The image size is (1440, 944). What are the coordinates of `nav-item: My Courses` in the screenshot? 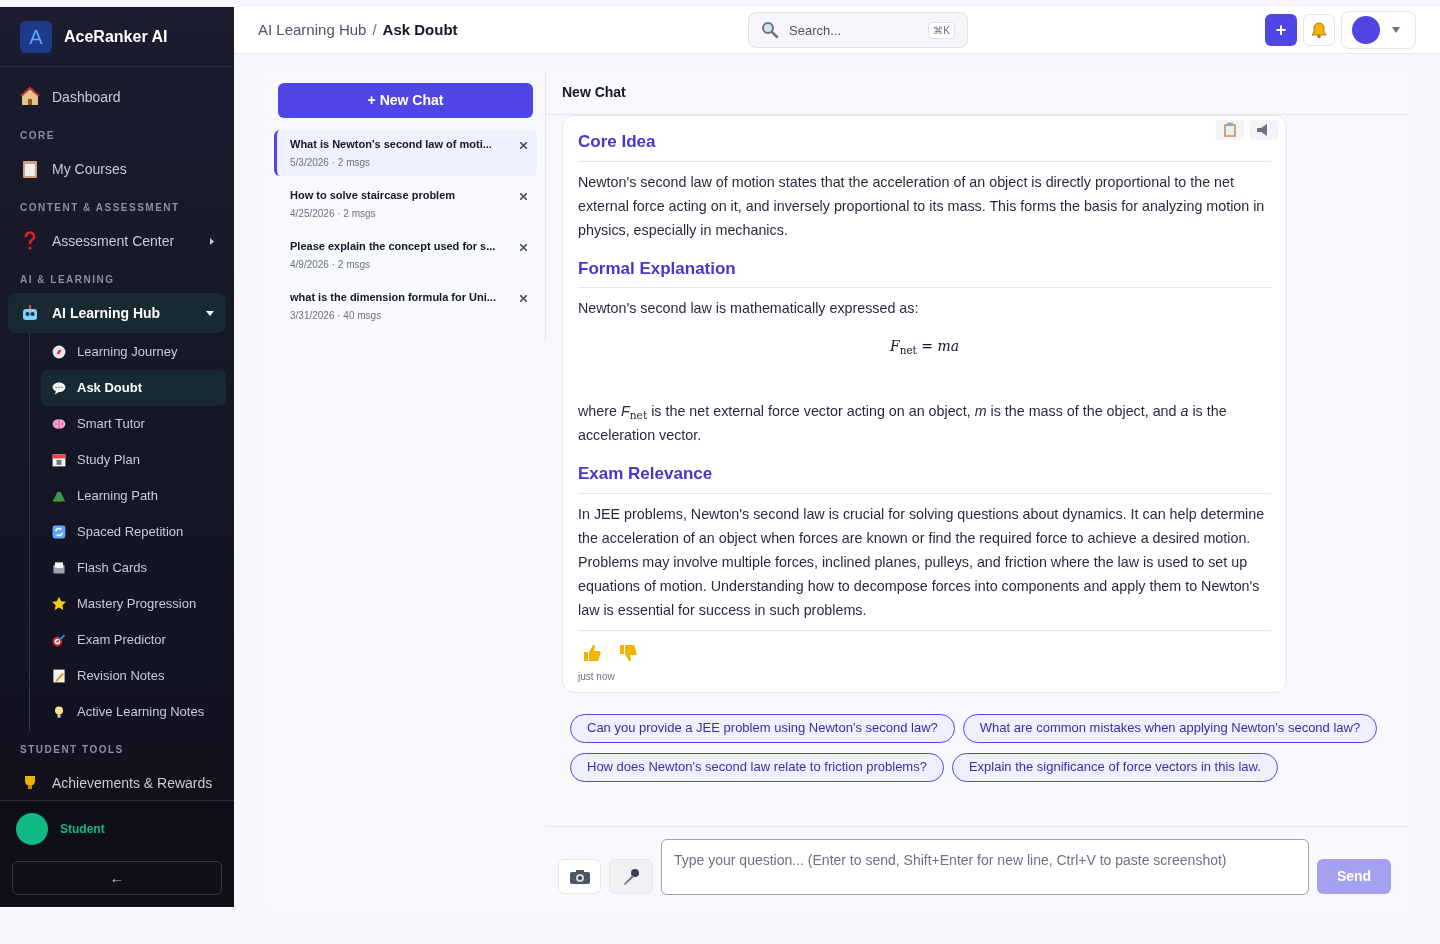 It's located at (117, 169).